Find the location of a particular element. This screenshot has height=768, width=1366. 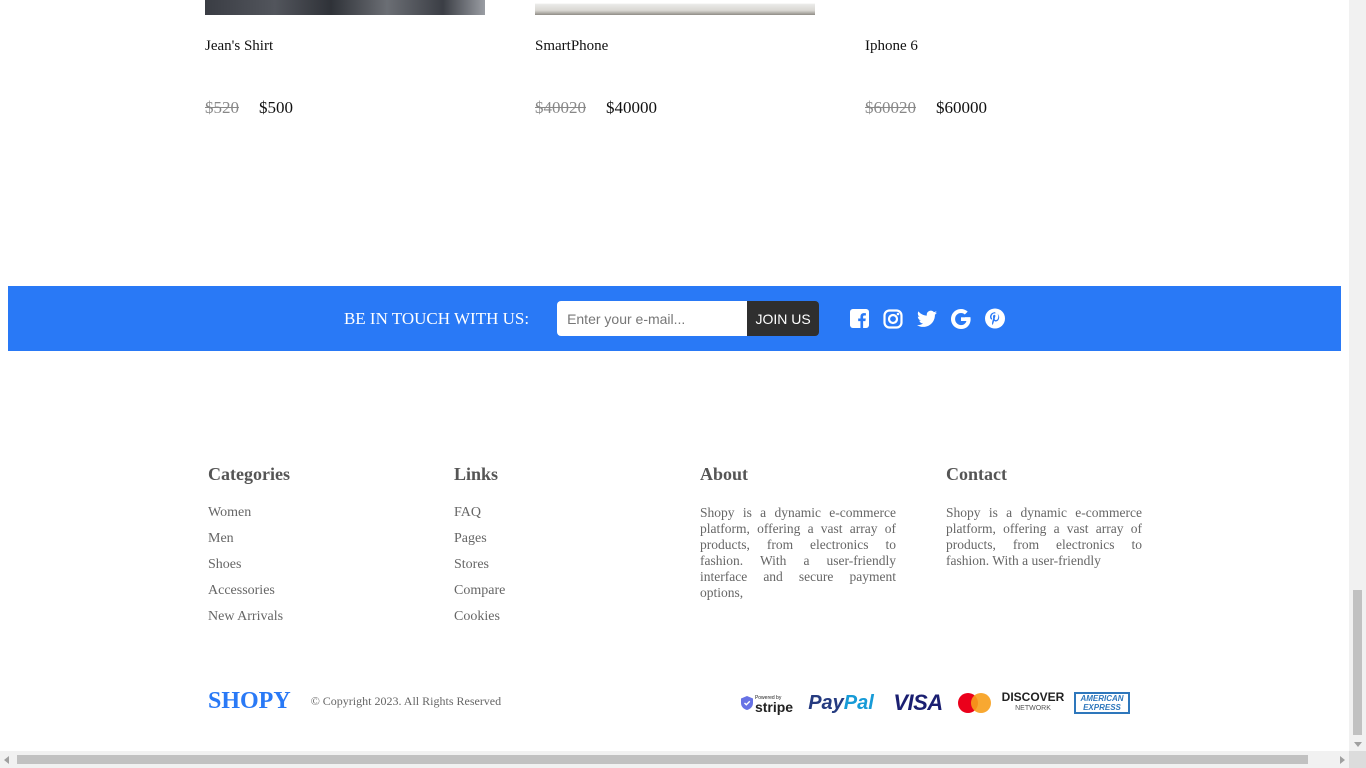

category-link-shoes: Shoes is located at coordinates (331, 570).